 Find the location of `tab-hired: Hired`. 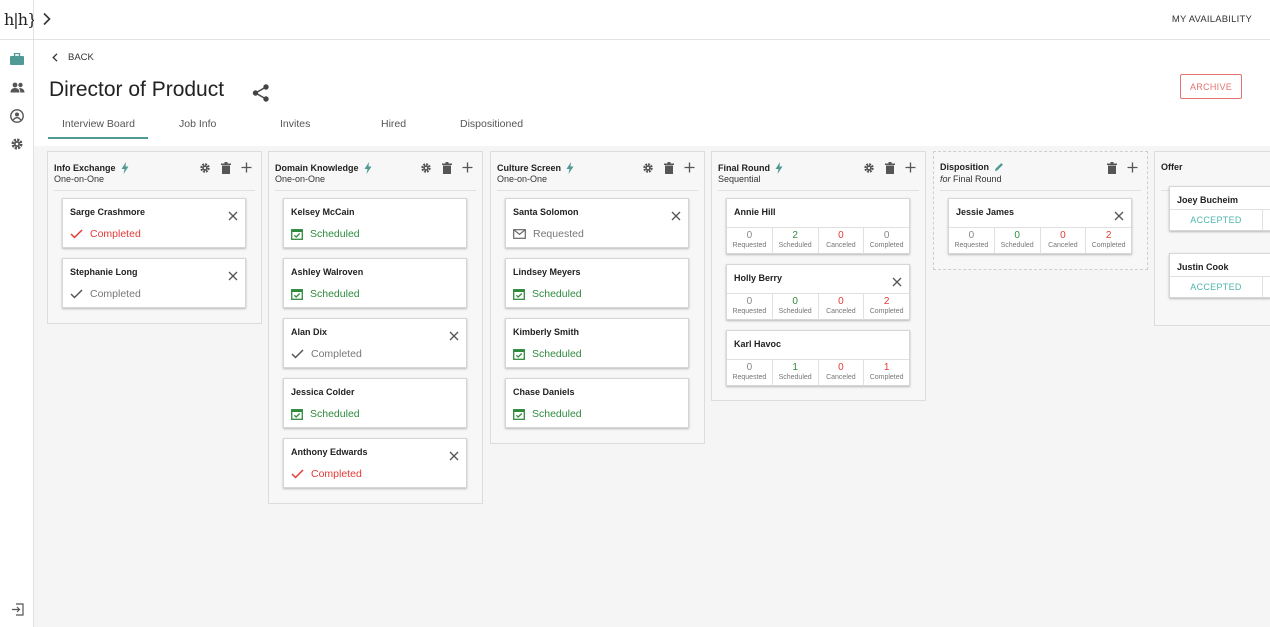

tab-hired: Hired is located at coordinates (393, 124).